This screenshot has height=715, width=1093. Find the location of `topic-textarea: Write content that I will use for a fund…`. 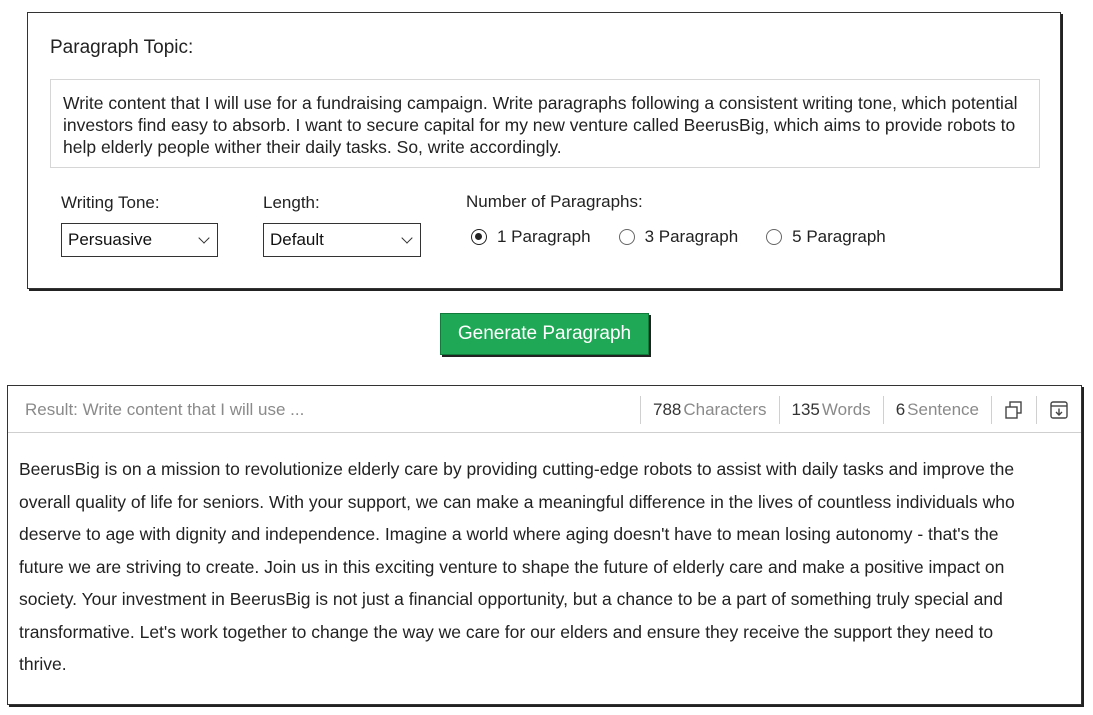

topic-textarea: Write content that I will use for a fund… is located at coordinates (545, 123).